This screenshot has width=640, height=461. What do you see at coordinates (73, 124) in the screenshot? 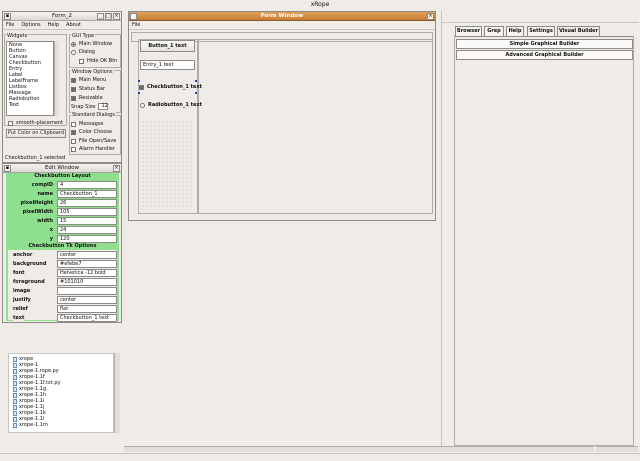
I see `messages-checkbox` at bounding box center [73, 124].